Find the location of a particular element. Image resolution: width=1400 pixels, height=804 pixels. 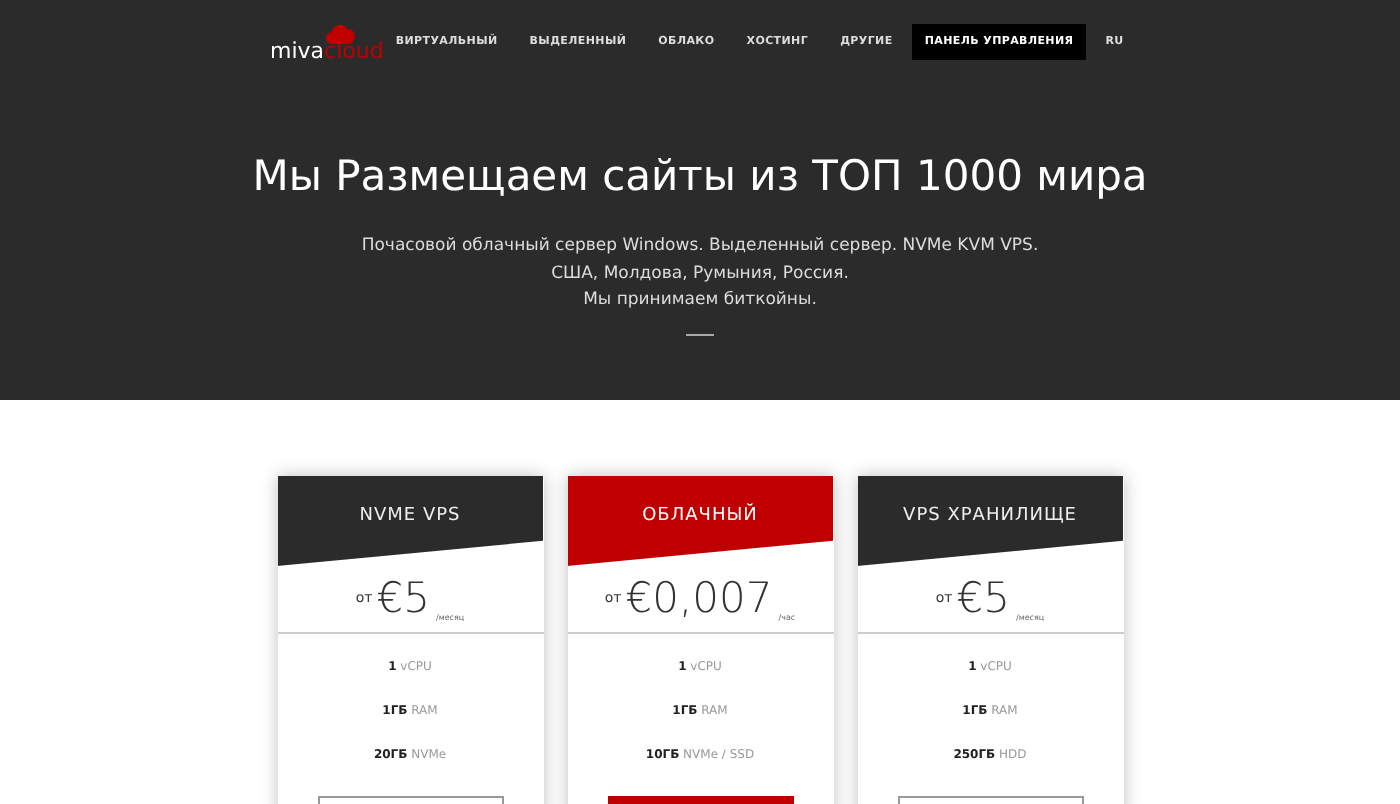

subtitle-text: Почасовой облачный сервер Windows. Выделенный сервер. NVMe KVM VPS. is located at coordinates (700, 247).